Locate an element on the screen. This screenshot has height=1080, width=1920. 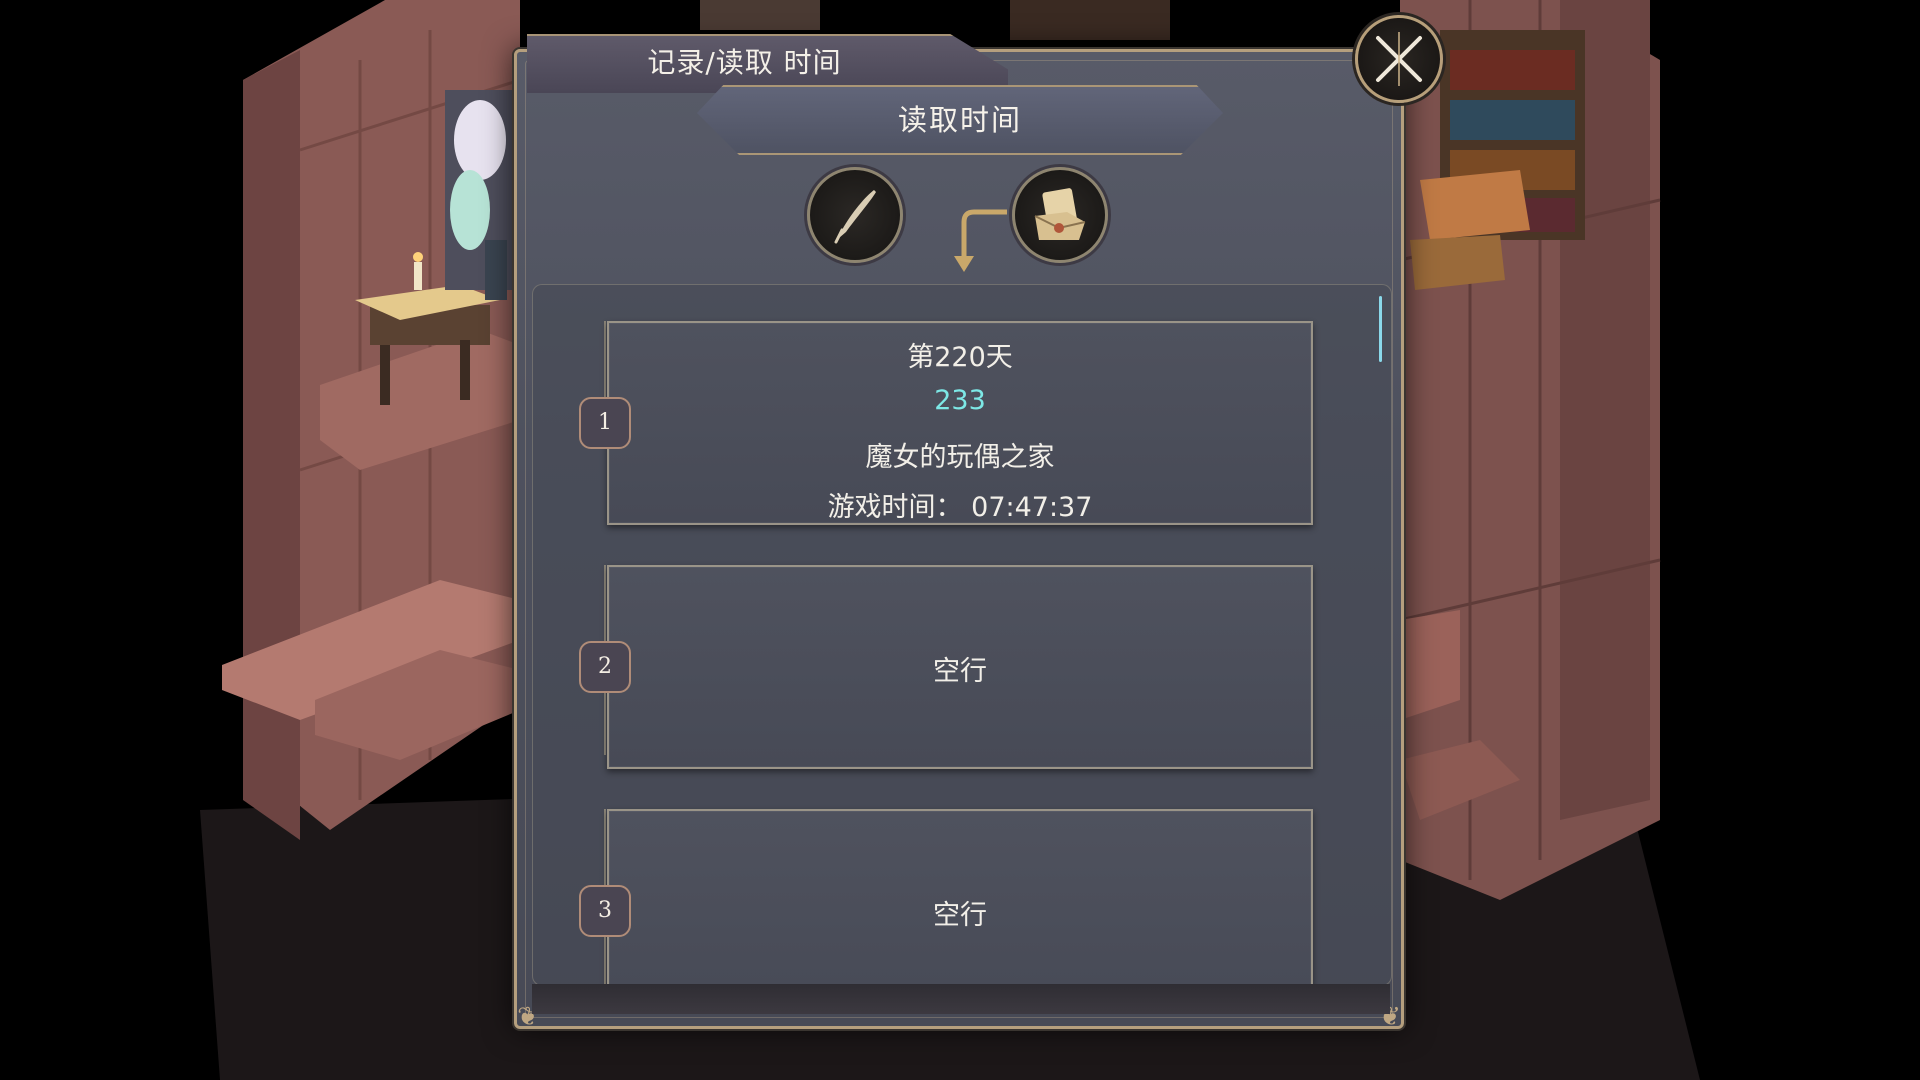
close-button is located at coordinates (1399, 59).